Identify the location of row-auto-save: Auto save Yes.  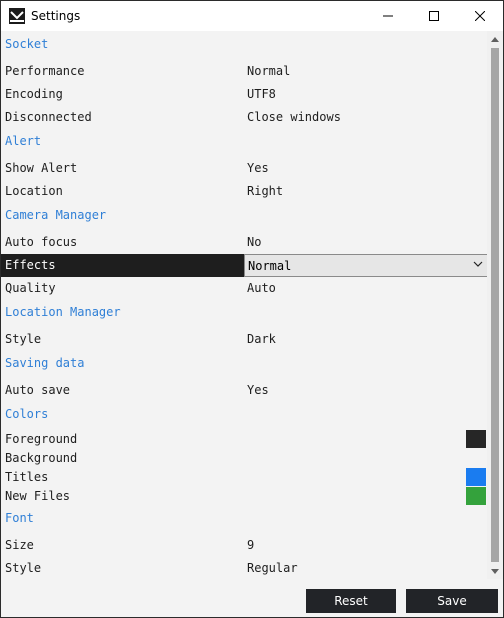
(244, 390).